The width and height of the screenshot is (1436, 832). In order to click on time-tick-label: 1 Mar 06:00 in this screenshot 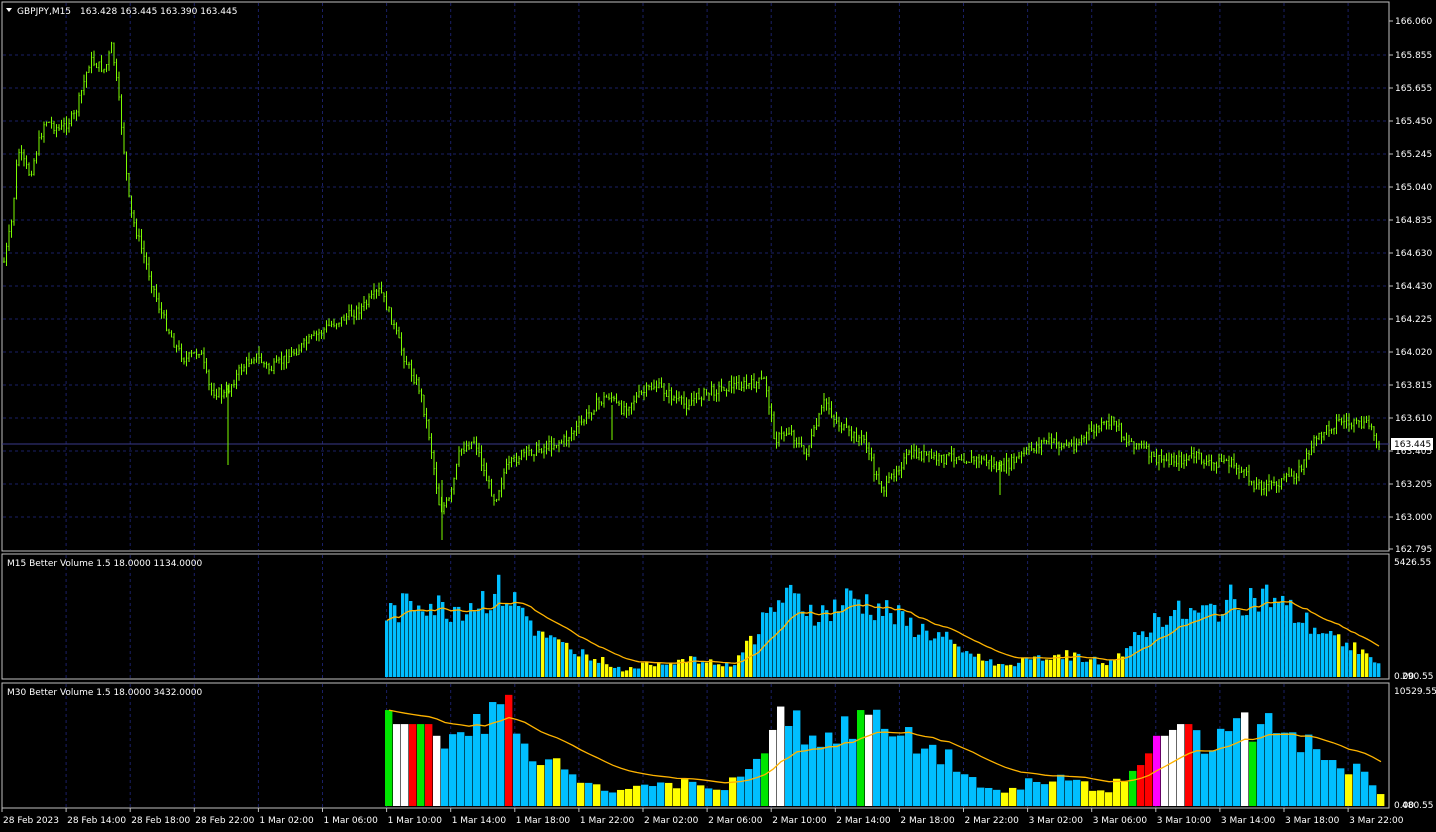, I will do `click(351, 821)`.